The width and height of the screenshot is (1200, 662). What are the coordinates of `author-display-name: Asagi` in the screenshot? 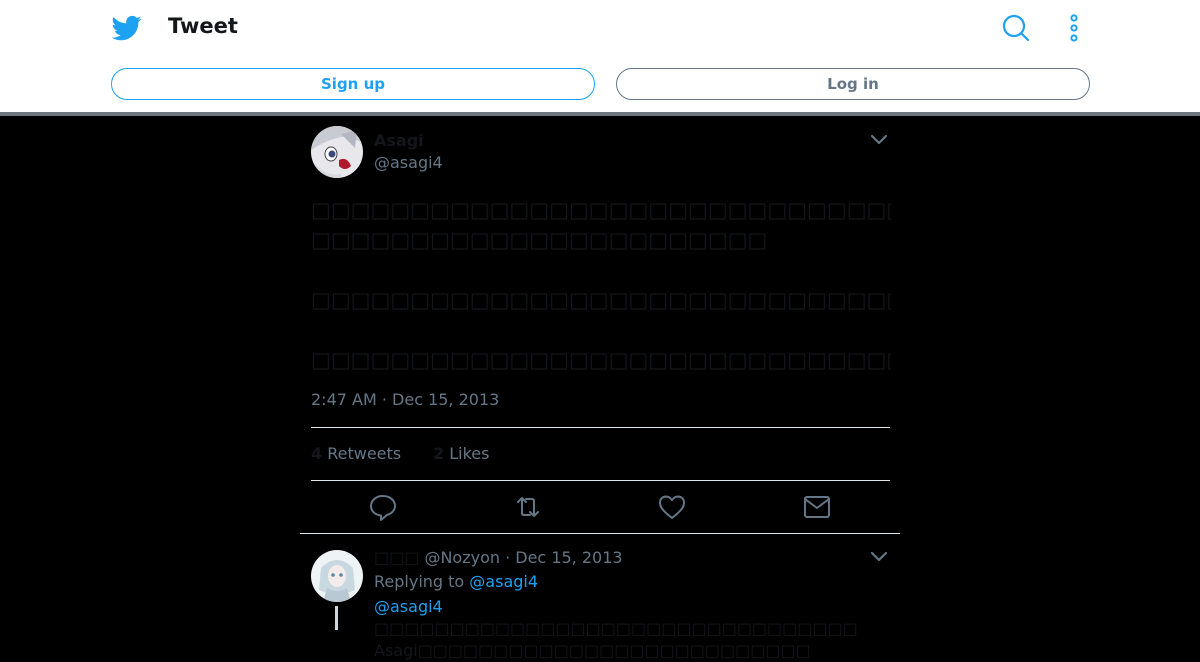 It's located at (399, 140).